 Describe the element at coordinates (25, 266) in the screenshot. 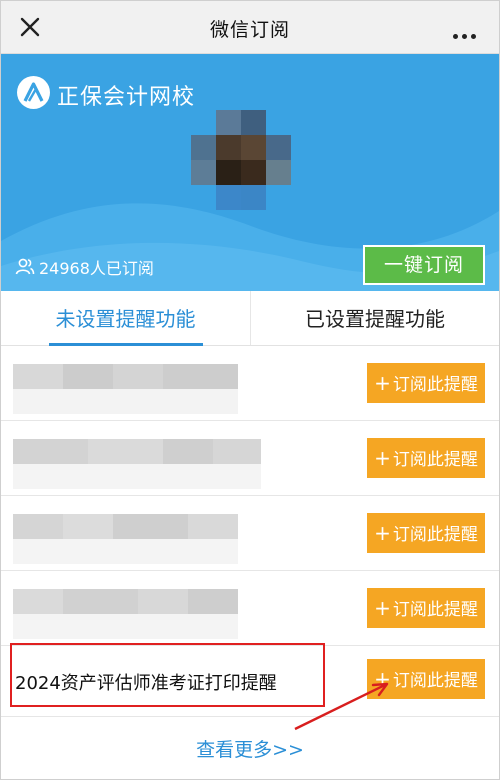

I see `people-icon` at that location.